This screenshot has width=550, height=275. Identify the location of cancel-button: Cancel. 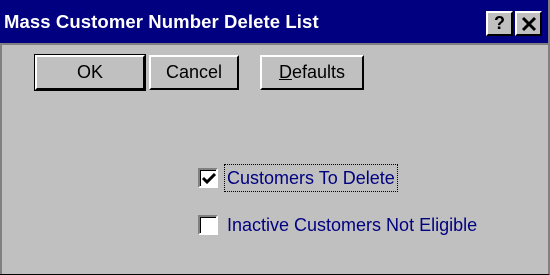
(194, 72).